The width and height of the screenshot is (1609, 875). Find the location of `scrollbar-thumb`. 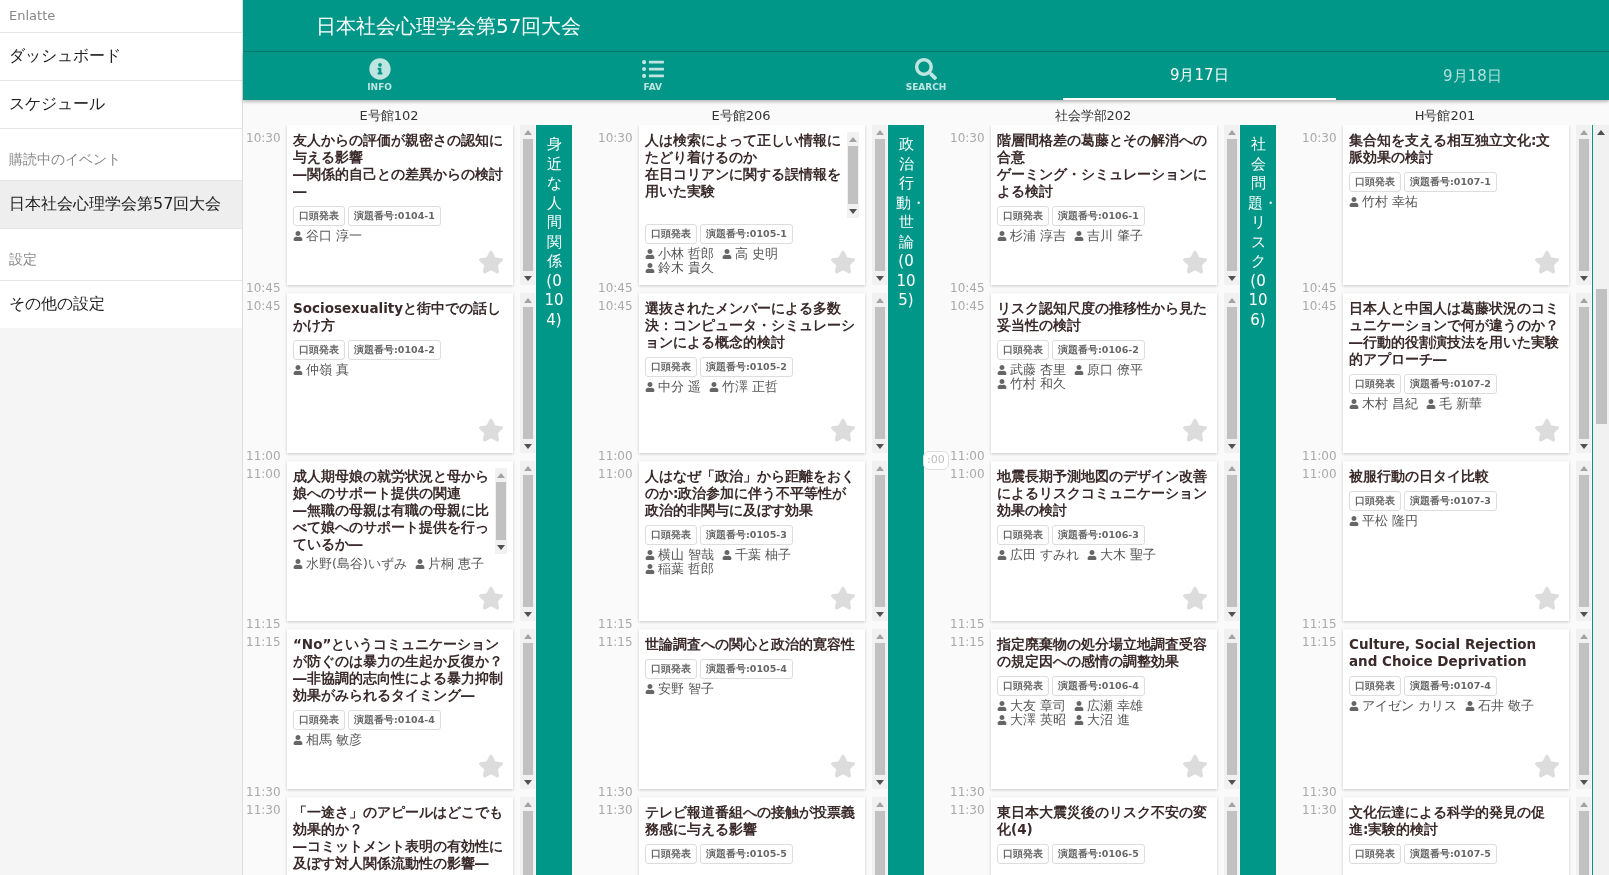

scrollbar-thumb is located at coordinates (1601, 356).